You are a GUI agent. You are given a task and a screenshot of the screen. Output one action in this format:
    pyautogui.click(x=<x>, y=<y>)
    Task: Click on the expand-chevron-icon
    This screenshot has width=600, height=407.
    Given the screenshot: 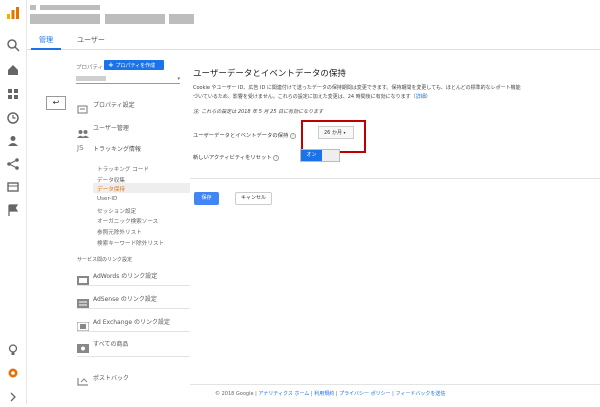 What is the action you would take?
    pyautogui.click(x=15, y=395)
    